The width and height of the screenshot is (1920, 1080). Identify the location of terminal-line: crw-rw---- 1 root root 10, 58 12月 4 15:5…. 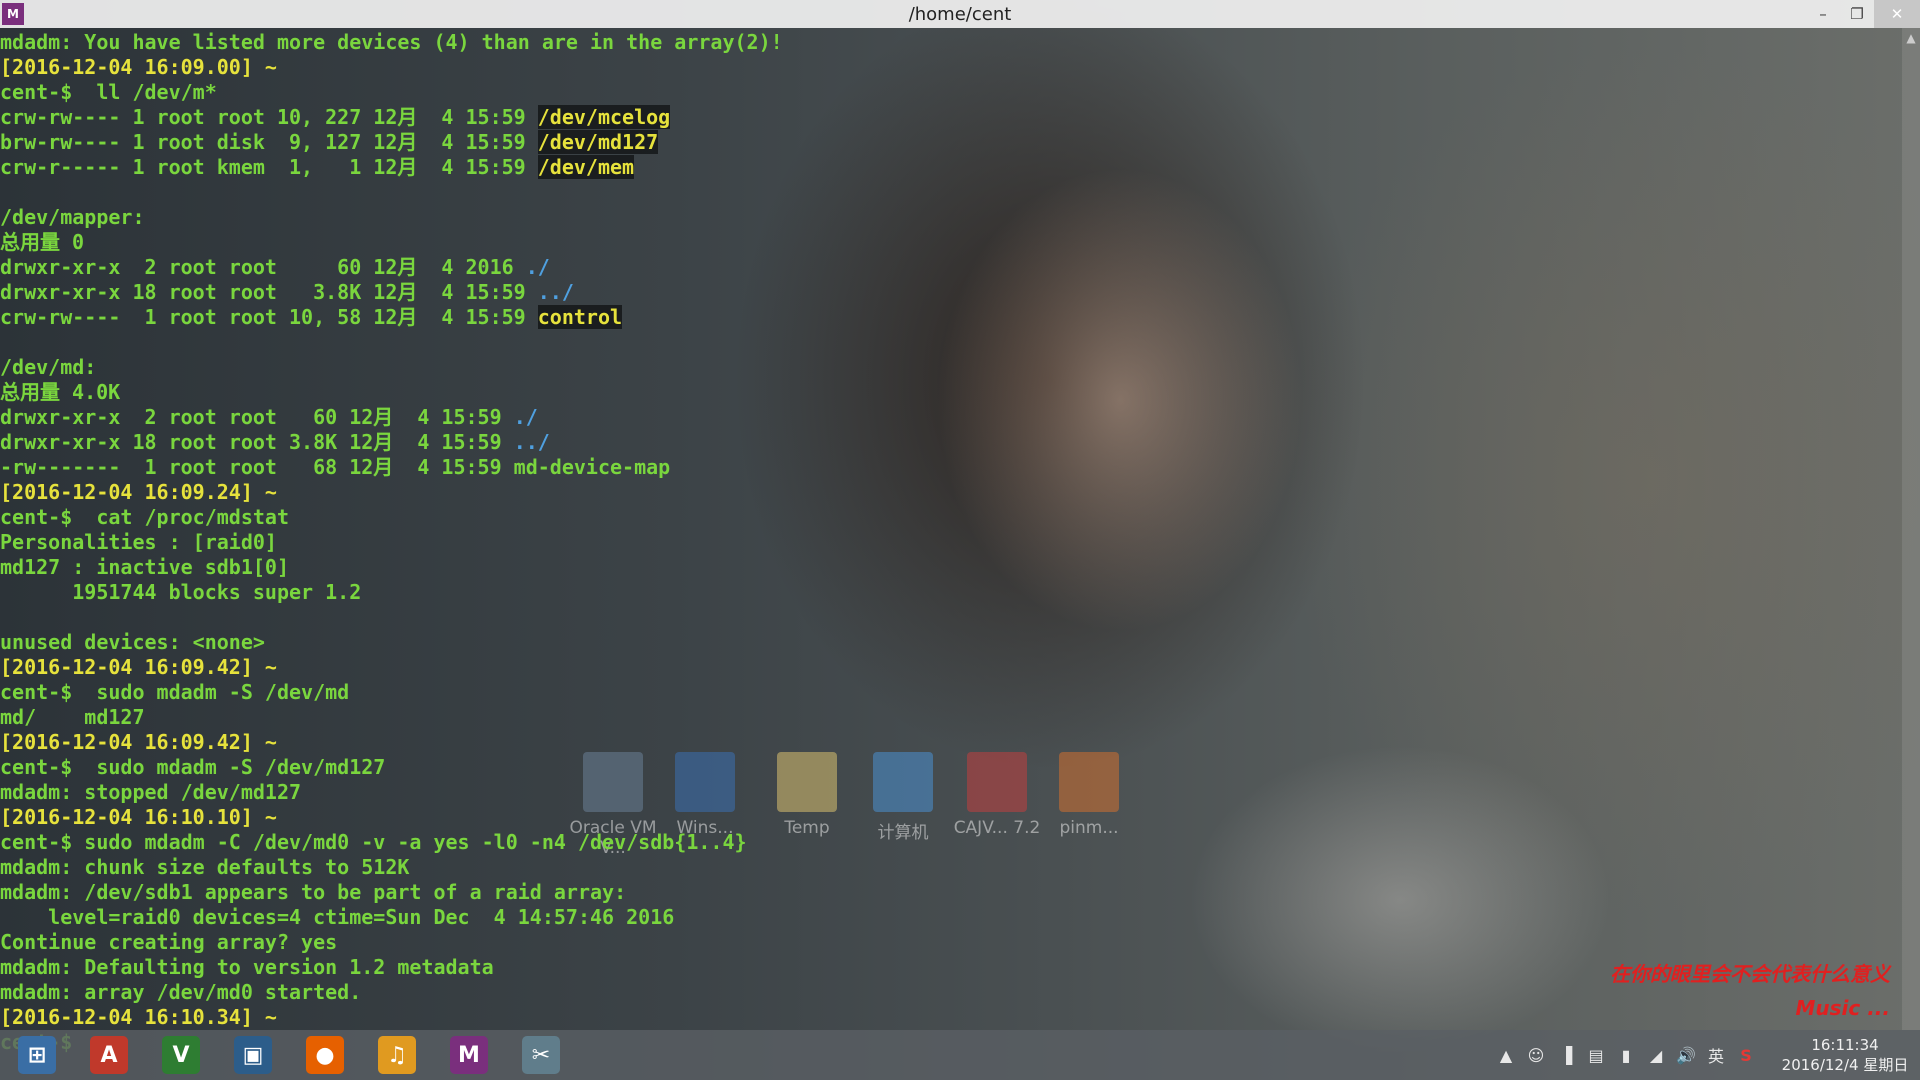
(950, 317).